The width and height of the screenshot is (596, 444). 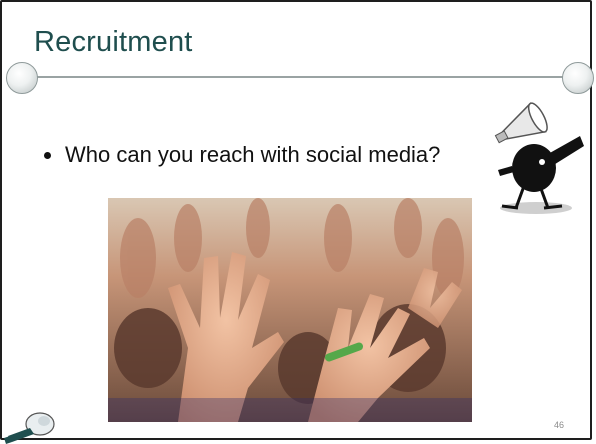 What do you see at coordinates (559, 425) in the screenshot?
I see `slide-number: 46` at bounding box center [559, 425].